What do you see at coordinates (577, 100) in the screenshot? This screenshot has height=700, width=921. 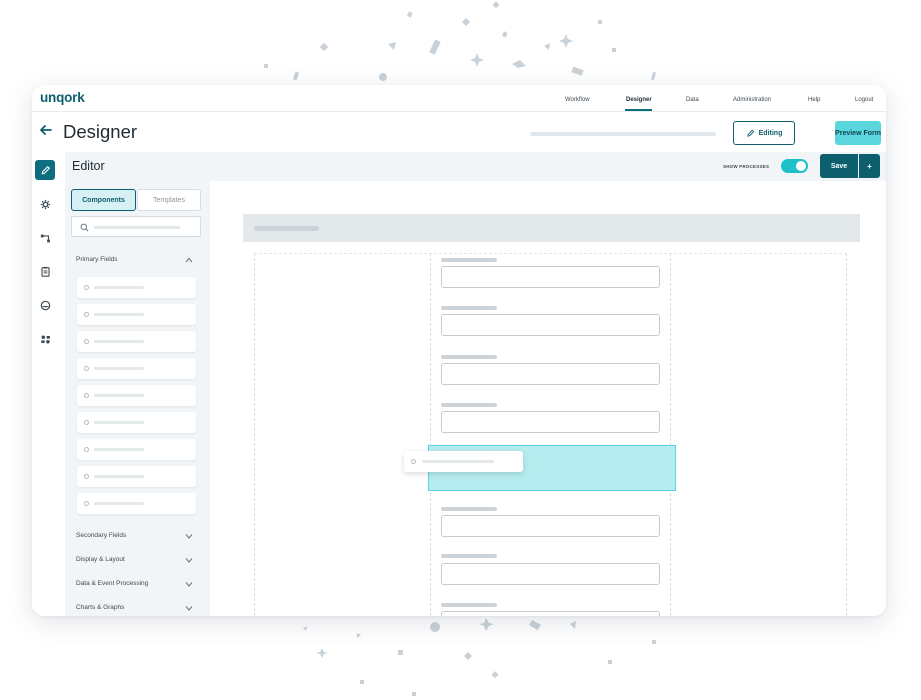 I see `nav-workflow: Workflow` at bounding box center [577, 100].